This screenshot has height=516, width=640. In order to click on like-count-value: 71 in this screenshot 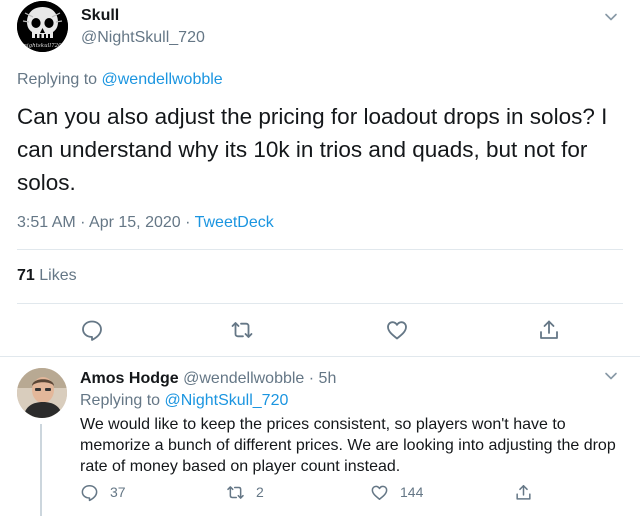, I will do `click(26, 275)`.